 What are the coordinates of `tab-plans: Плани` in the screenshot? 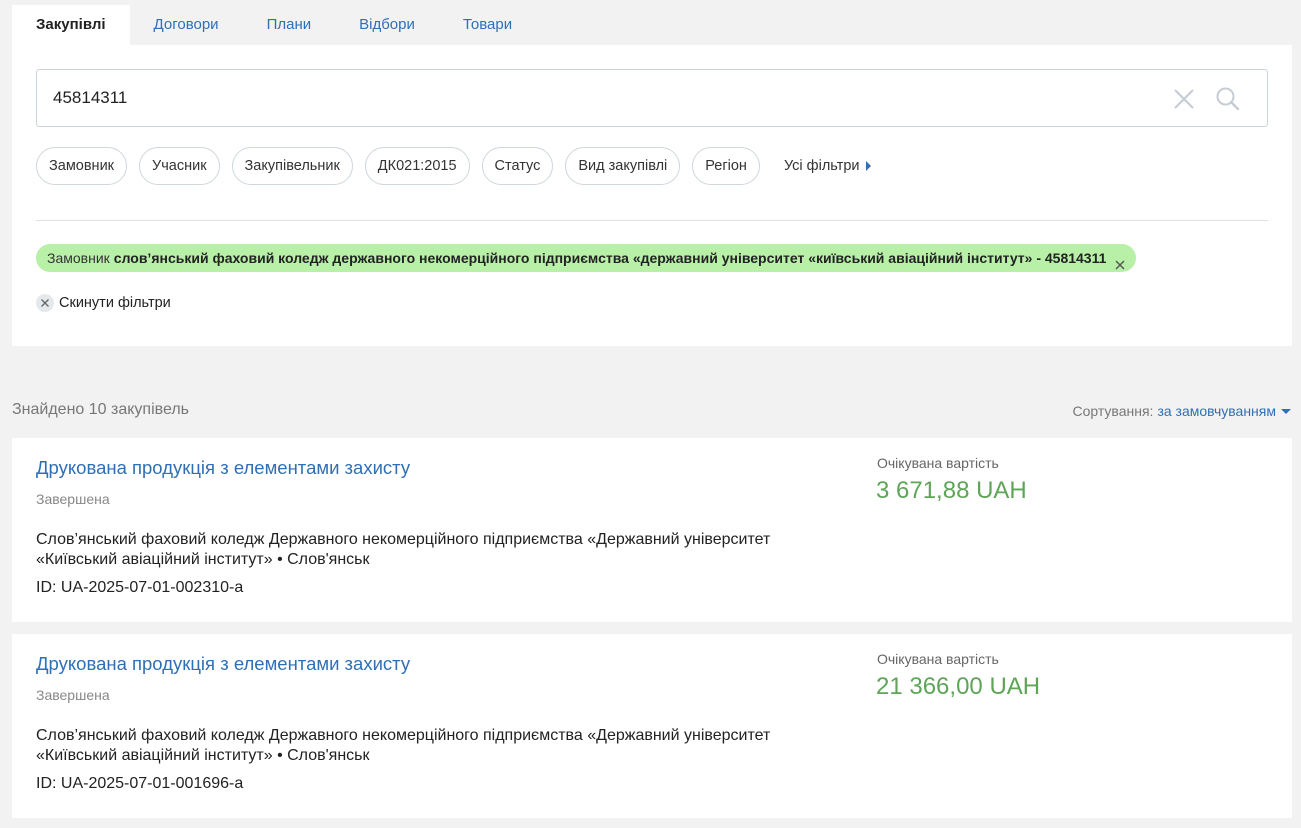 It's located at (289, 25).